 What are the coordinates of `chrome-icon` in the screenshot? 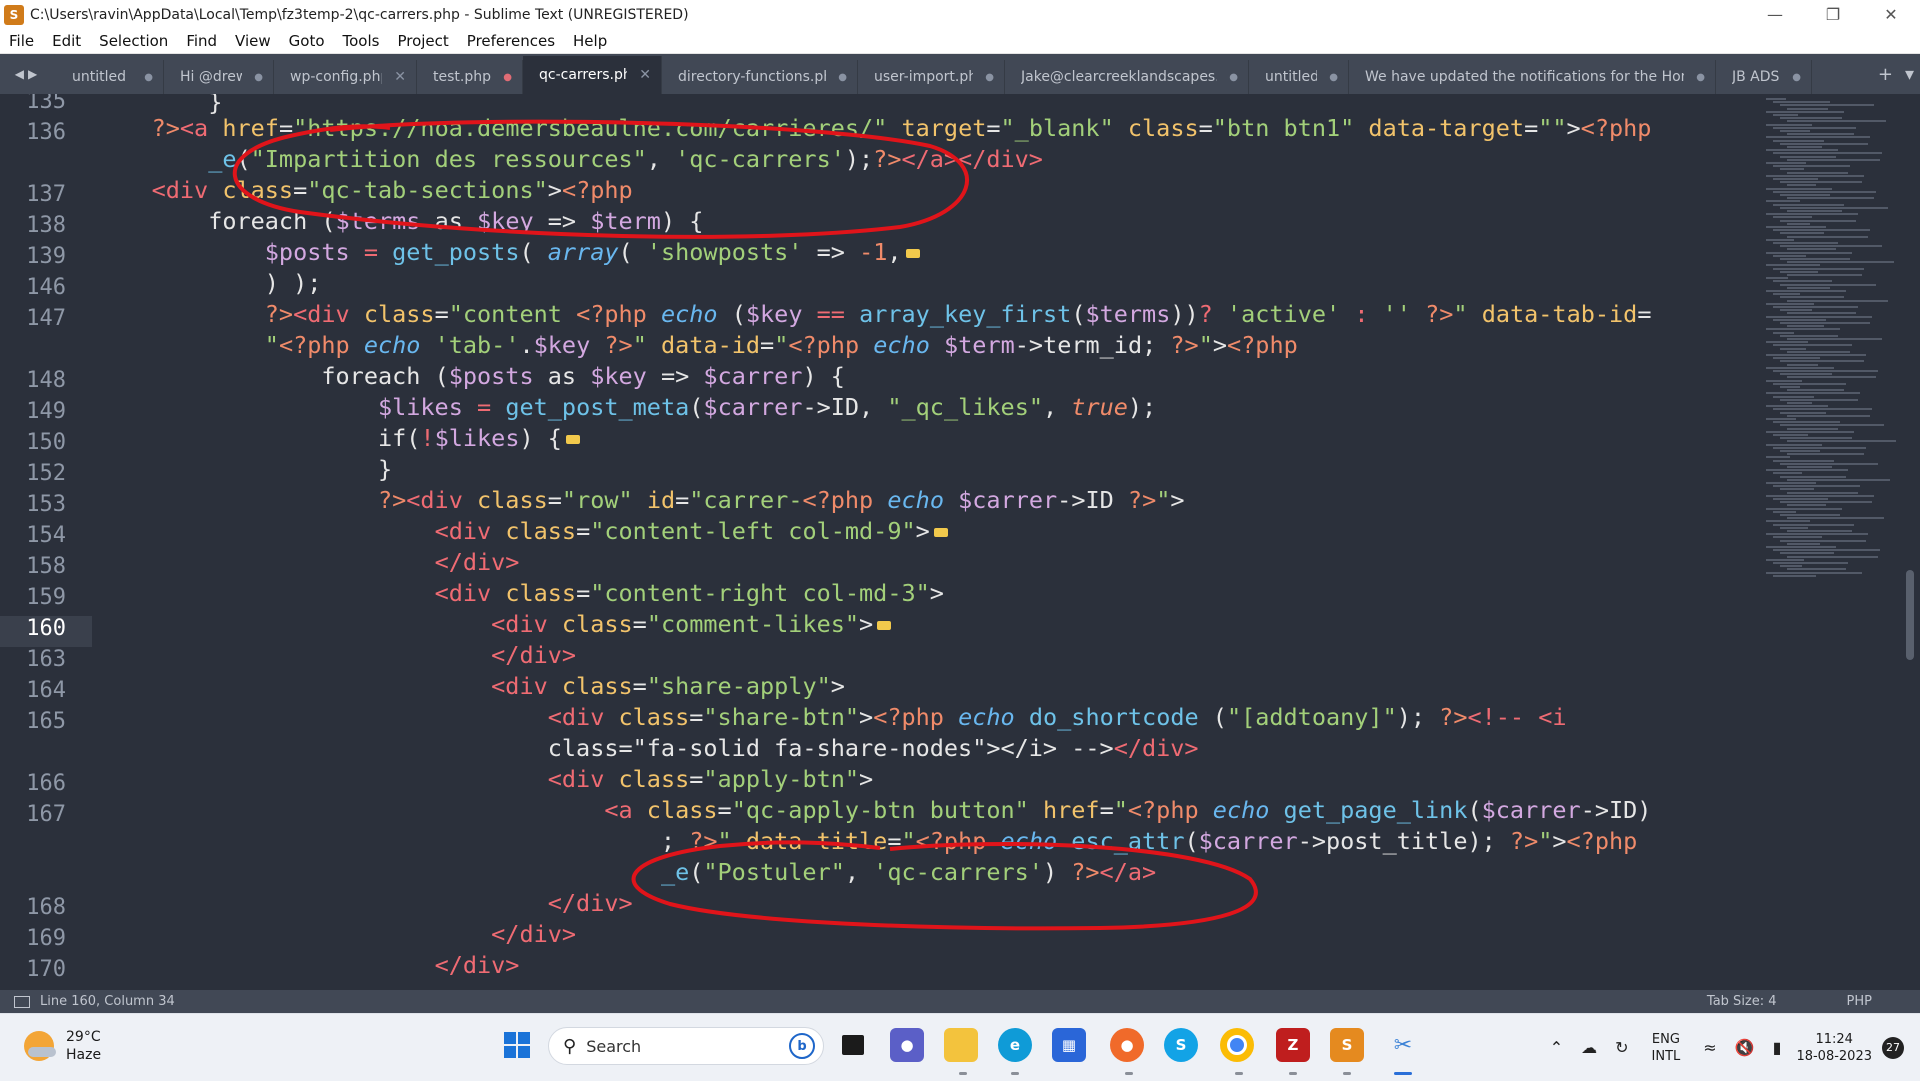 It's located at (1237, 1045).